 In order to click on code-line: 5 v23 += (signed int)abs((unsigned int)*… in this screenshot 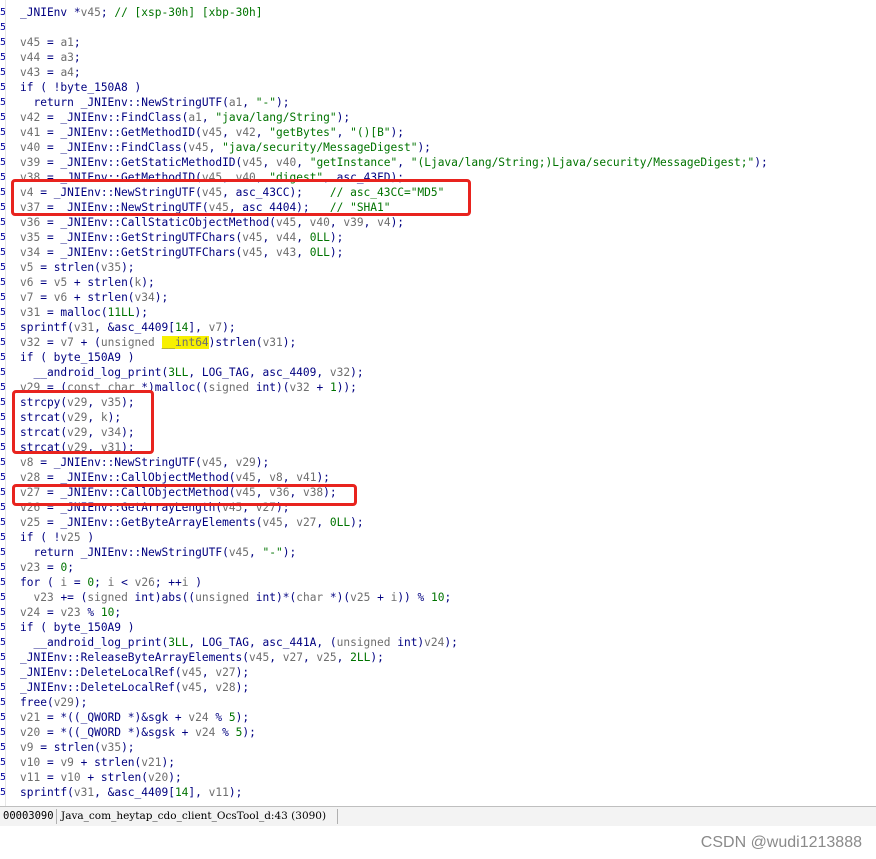, I will do `click(438, 597)`.